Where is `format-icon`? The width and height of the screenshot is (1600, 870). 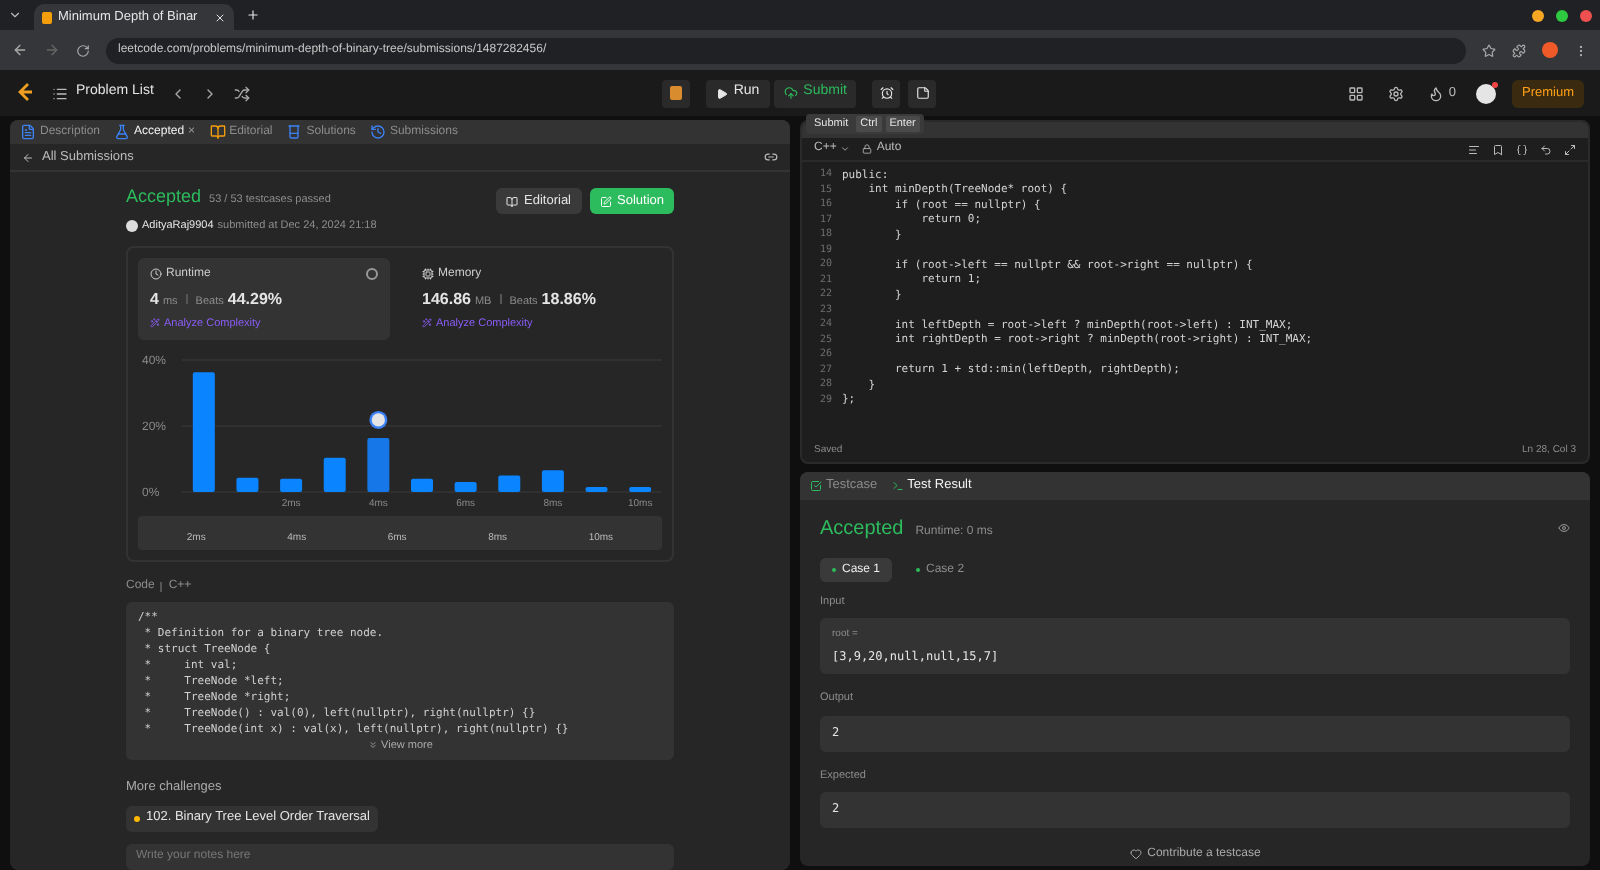 format-icon is located at coordinates (1474, 149).